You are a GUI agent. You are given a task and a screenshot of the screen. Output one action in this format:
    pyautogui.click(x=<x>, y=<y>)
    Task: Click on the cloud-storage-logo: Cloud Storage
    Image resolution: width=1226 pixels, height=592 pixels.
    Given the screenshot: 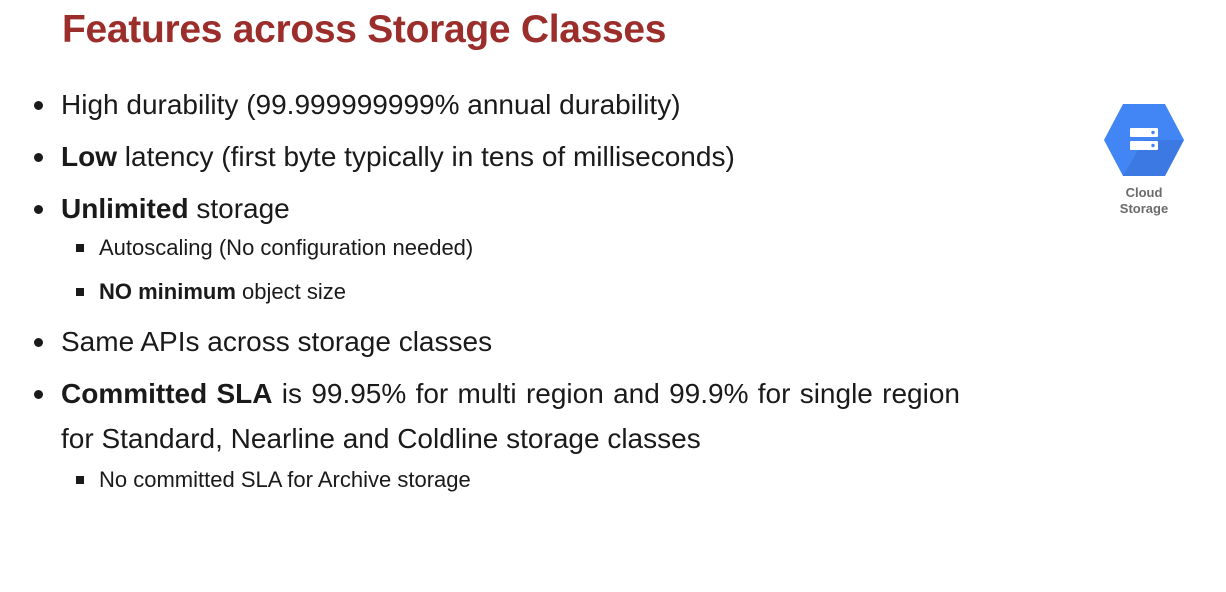 What is the action you would take?
    pyautogui.click(x=1144, y=159)
    